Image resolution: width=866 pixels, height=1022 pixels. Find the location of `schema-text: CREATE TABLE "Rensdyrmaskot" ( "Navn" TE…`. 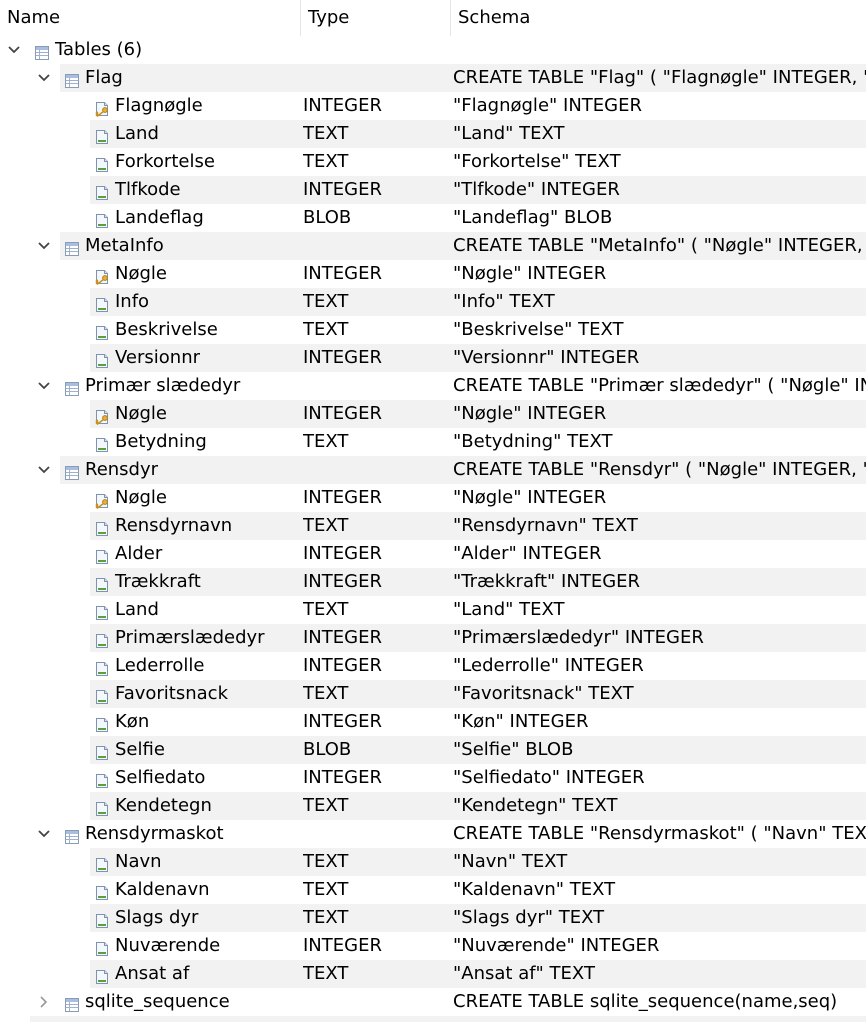

schema-text: CREATE TABLE "Rensdyrmaskot" ( "Navn" TE… is located at coordinates (659, 833).